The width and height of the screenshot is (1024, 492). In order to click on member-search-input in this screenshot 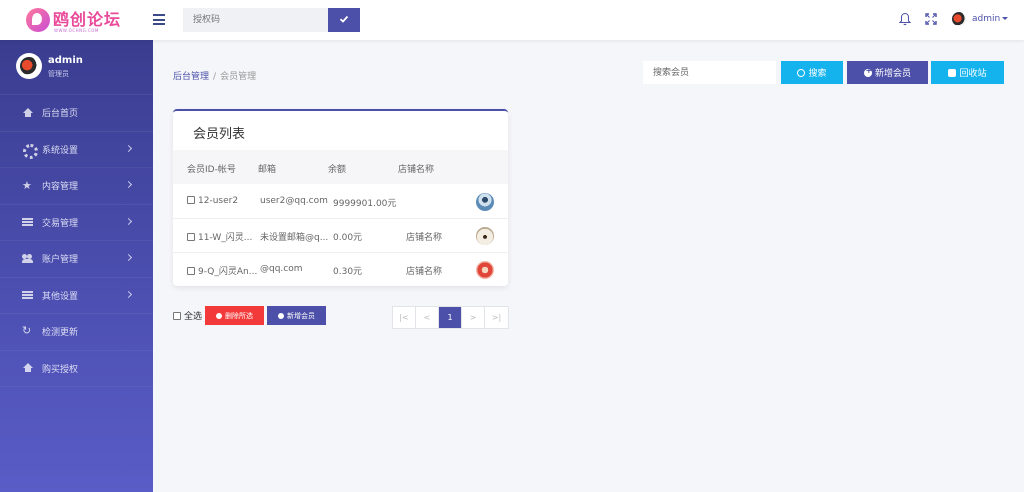, I will do `click(709, 72)`.